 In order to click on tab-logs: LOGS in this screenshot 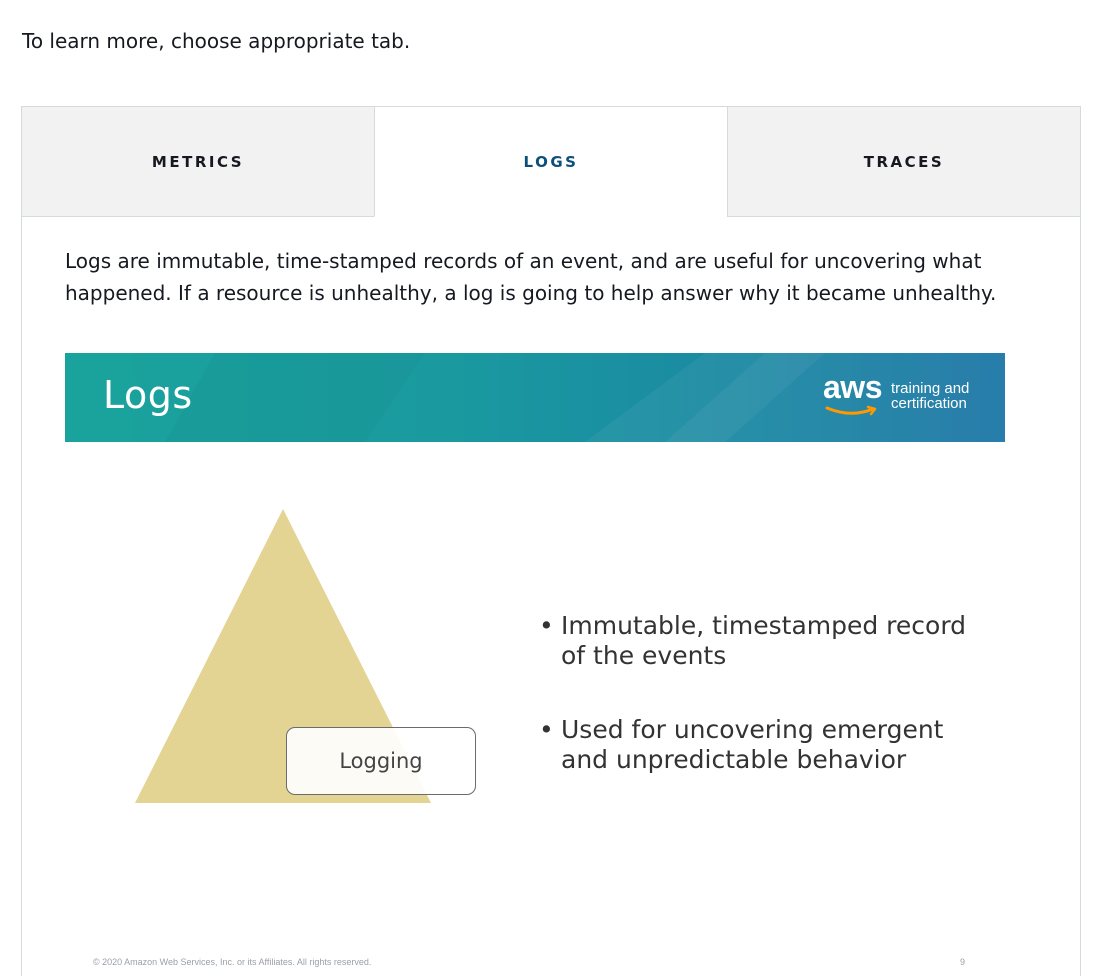, I will do `click(550, 162)`.